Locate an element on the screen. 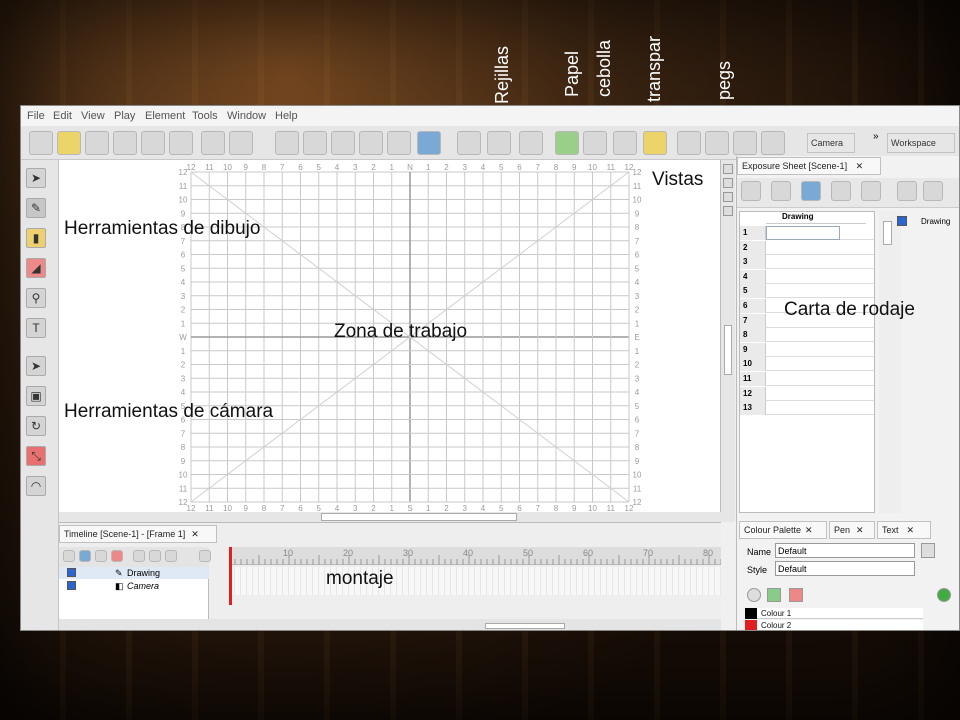  link-icon is located at coordinates (907, 191).